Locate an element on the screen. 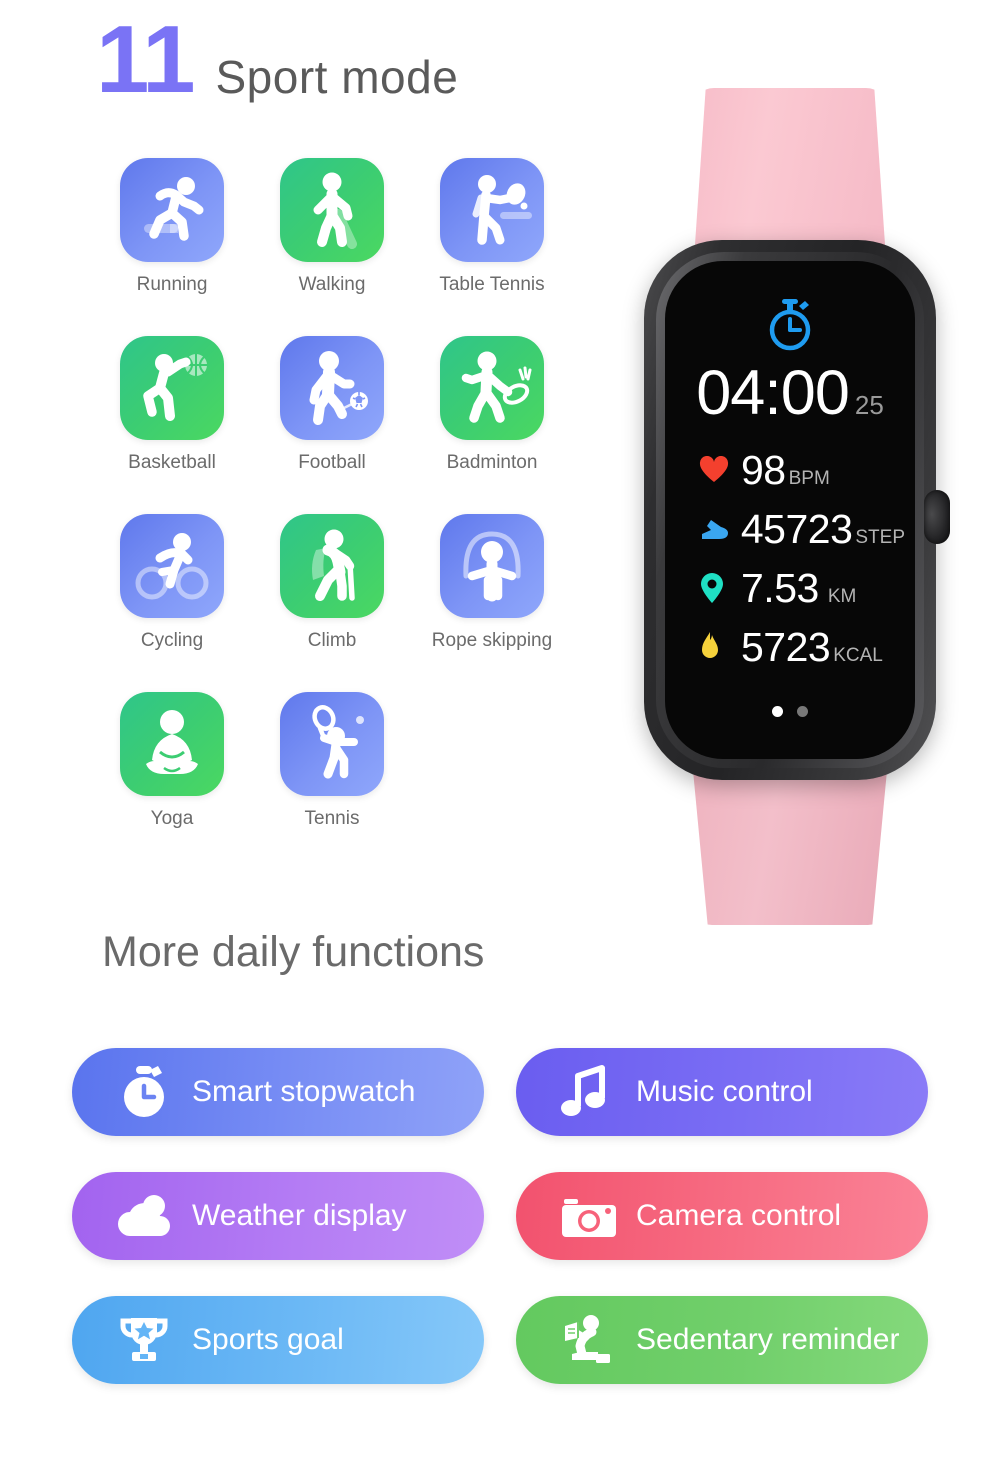 The height and width of the screenshot is (1475, 1000). function-pill-music-control: Music control is located at coordinates (722, 1092).